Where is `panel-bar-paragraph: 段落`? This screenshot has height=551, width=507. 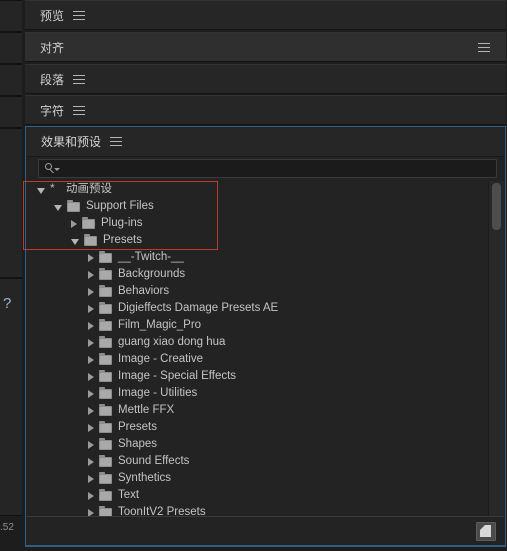
panel-bar-paragraph: 段落 is located at coordinates (265, 79).